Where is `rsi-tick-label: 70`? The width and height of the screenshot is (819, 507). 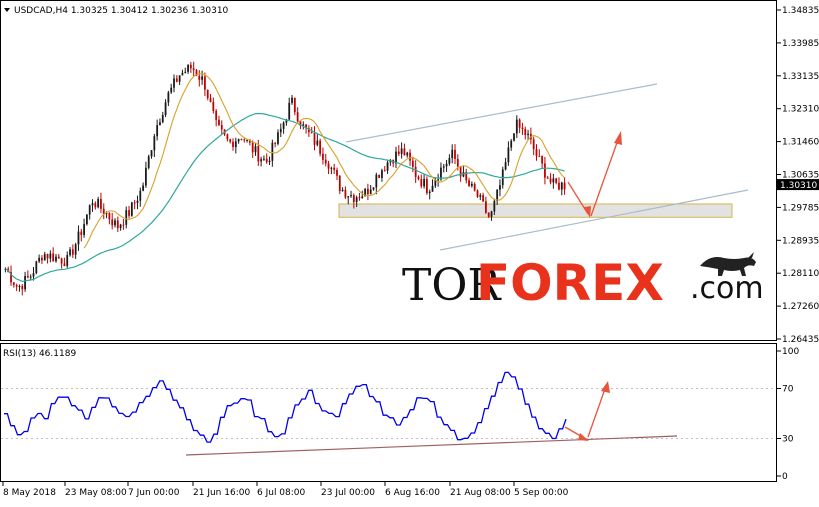 rsi-tick-label: 70 is located at coordinates (788, 390).